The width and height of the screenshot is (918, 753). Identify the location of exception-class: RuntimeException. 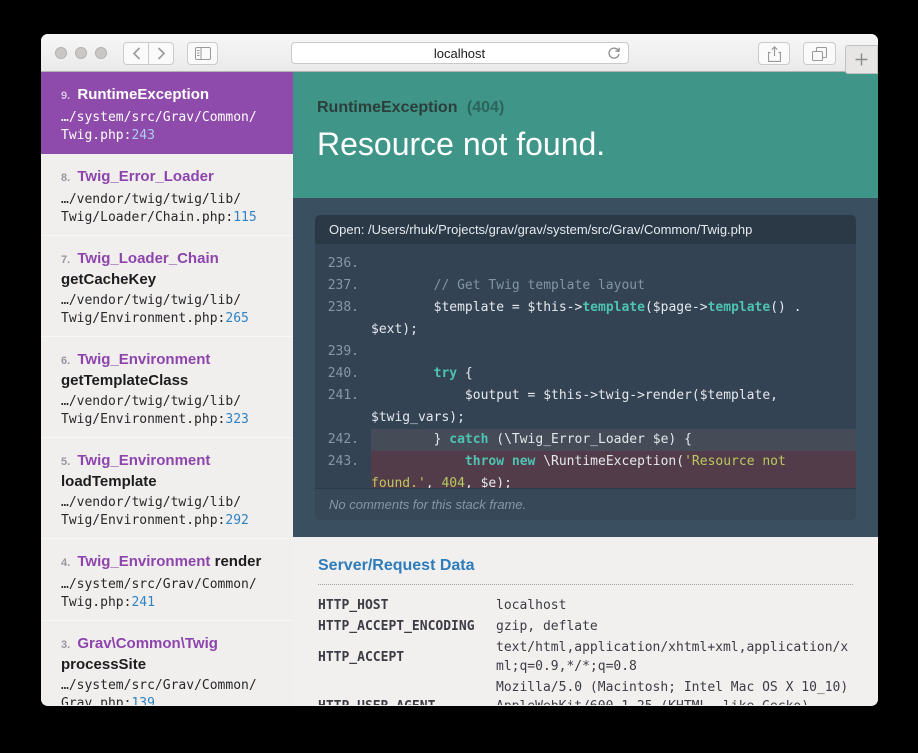
(387, 107).